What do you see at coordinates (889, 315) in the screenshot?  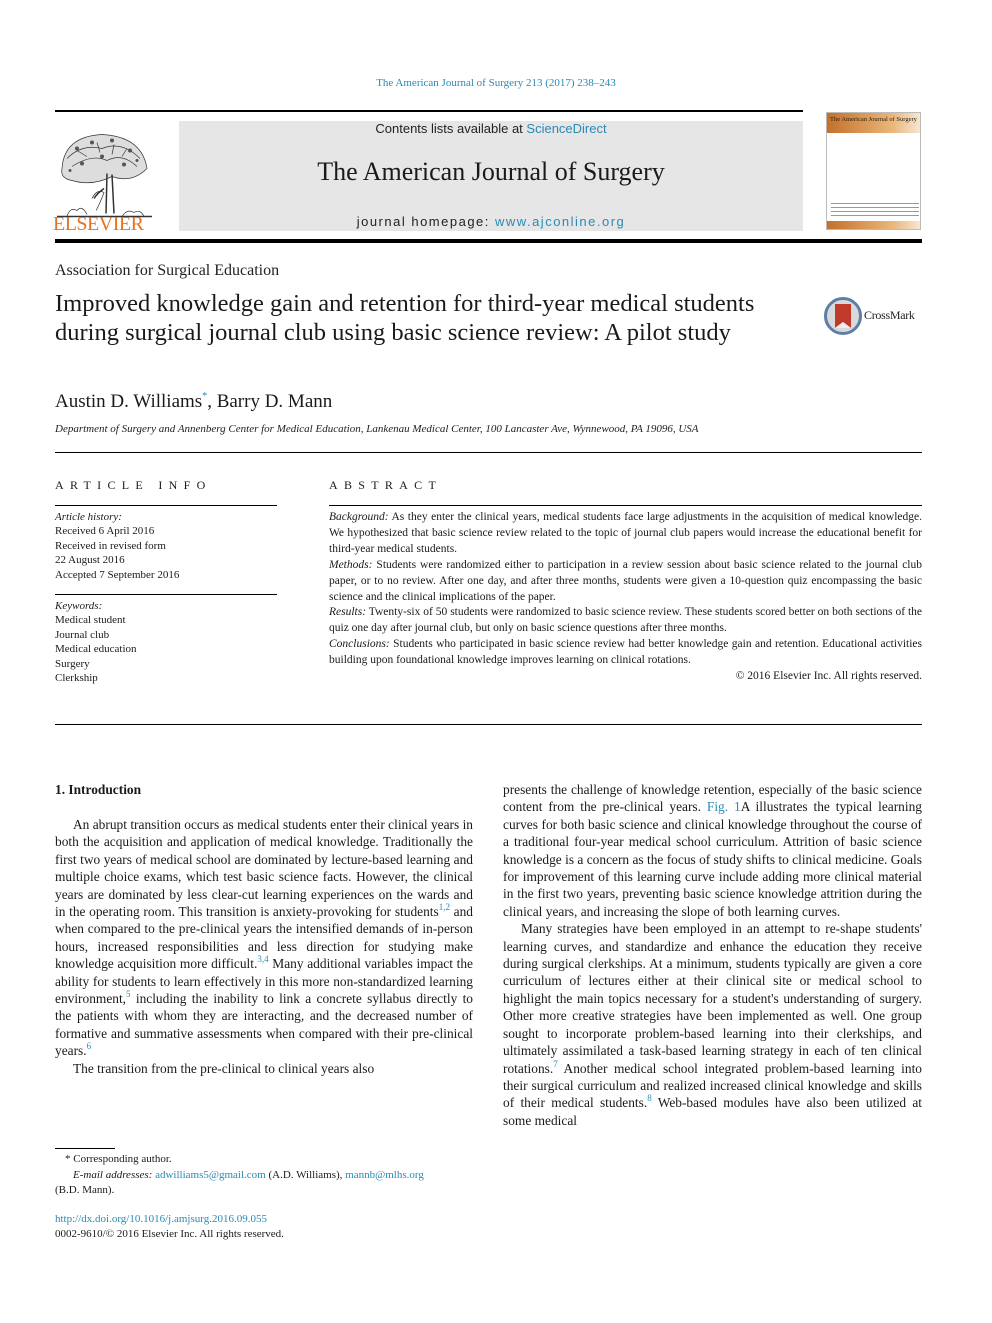 I see `crossmark-label: CrossMark` at bounding box center [889, 315].